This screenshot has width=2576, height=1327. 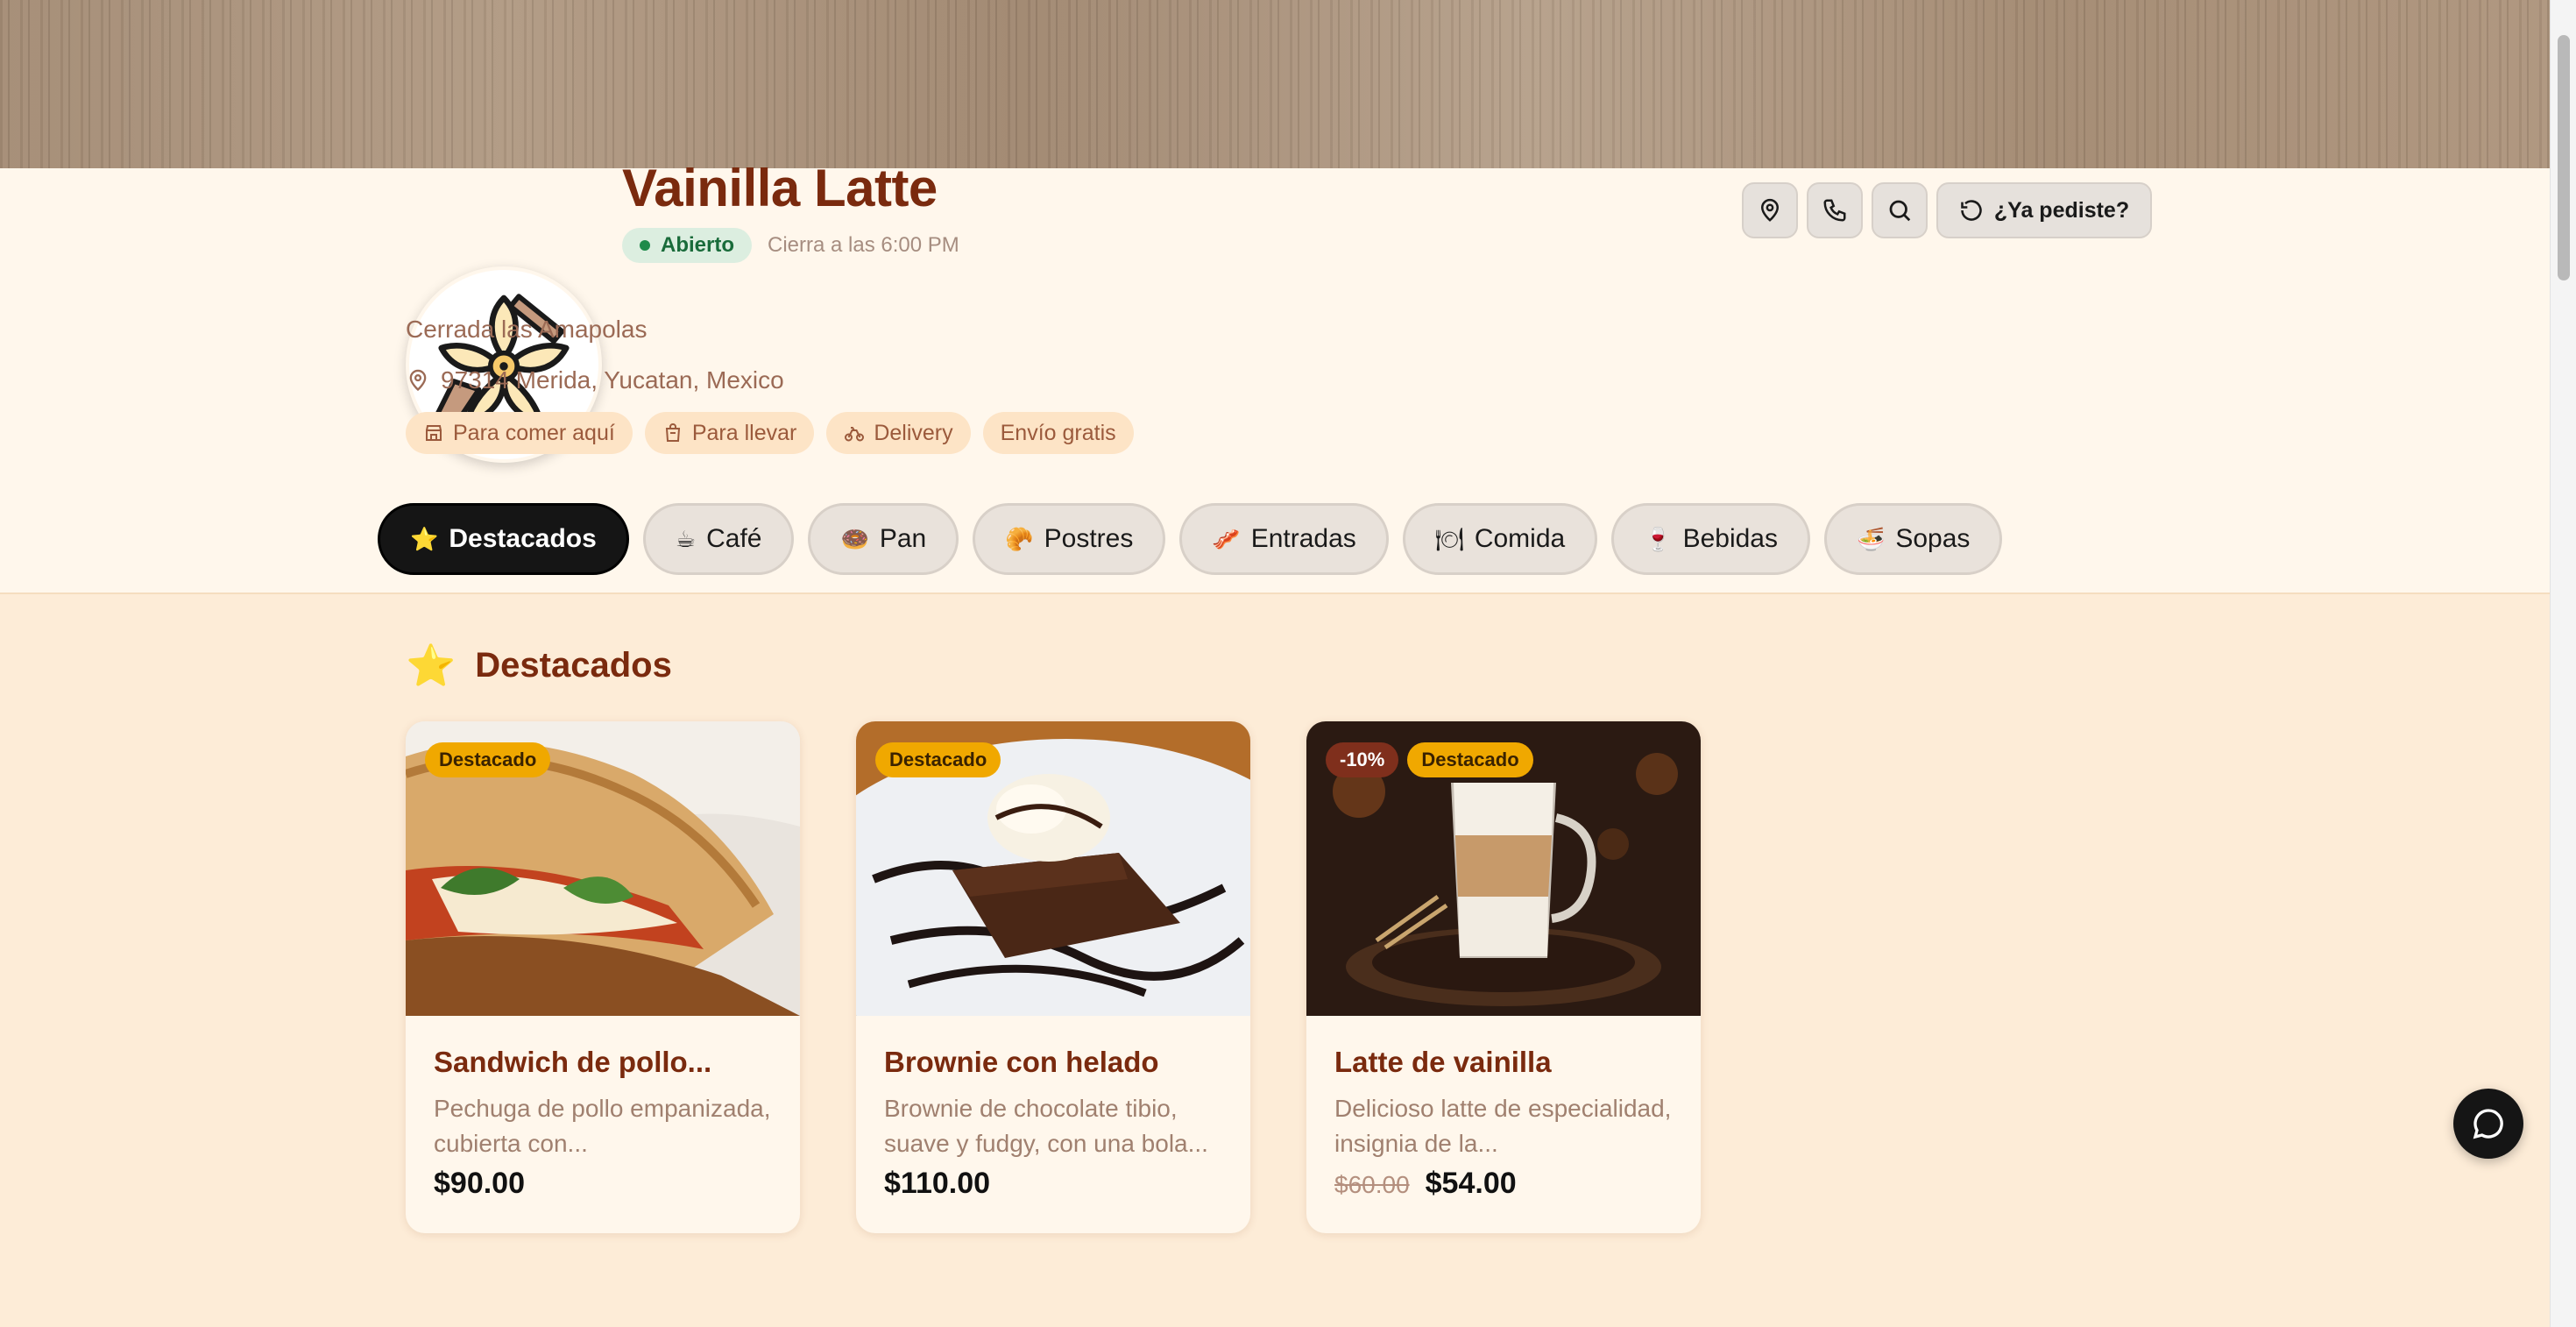 I want to click on store-name: Vainilla Latte, so click(x=780, y=188).